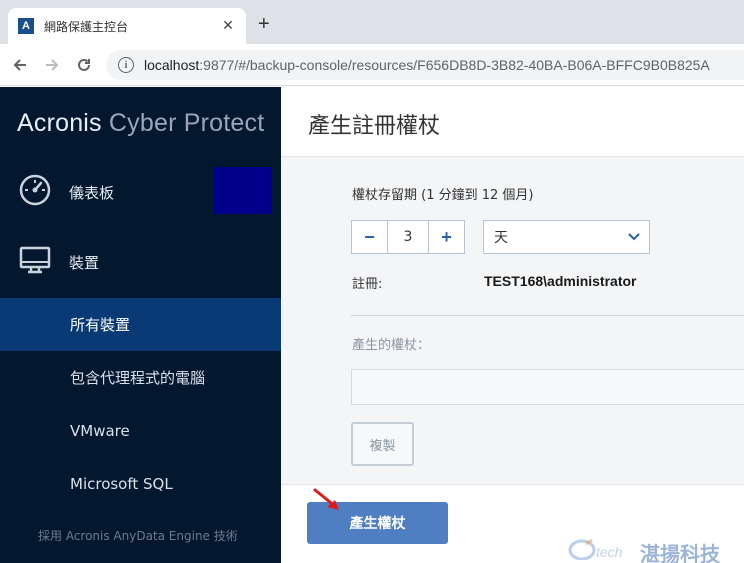 This screenshot has width=744, height=563. I want to click on watermark-logo-icon, so click(582, 549).